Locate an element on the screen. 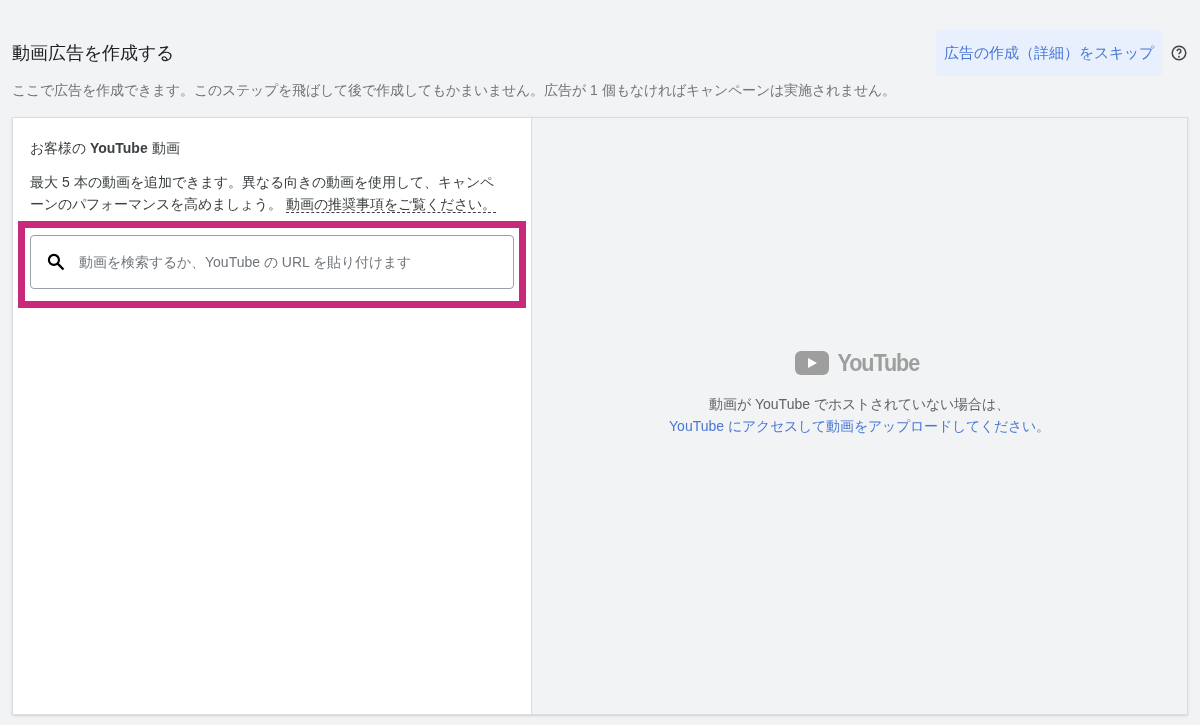  youtube-logo-text: YouTube is located at coordinates (878, 363).